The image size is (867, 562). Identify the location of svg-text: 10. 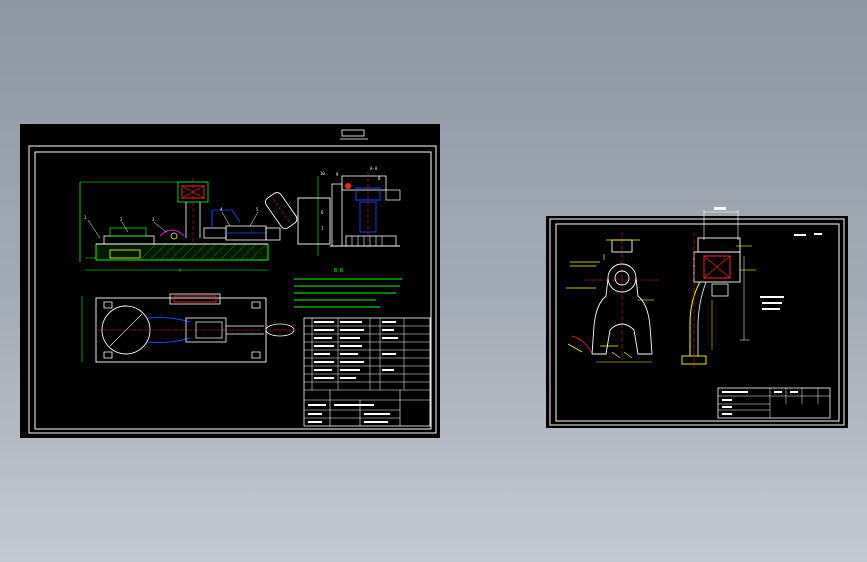
(322, 173).